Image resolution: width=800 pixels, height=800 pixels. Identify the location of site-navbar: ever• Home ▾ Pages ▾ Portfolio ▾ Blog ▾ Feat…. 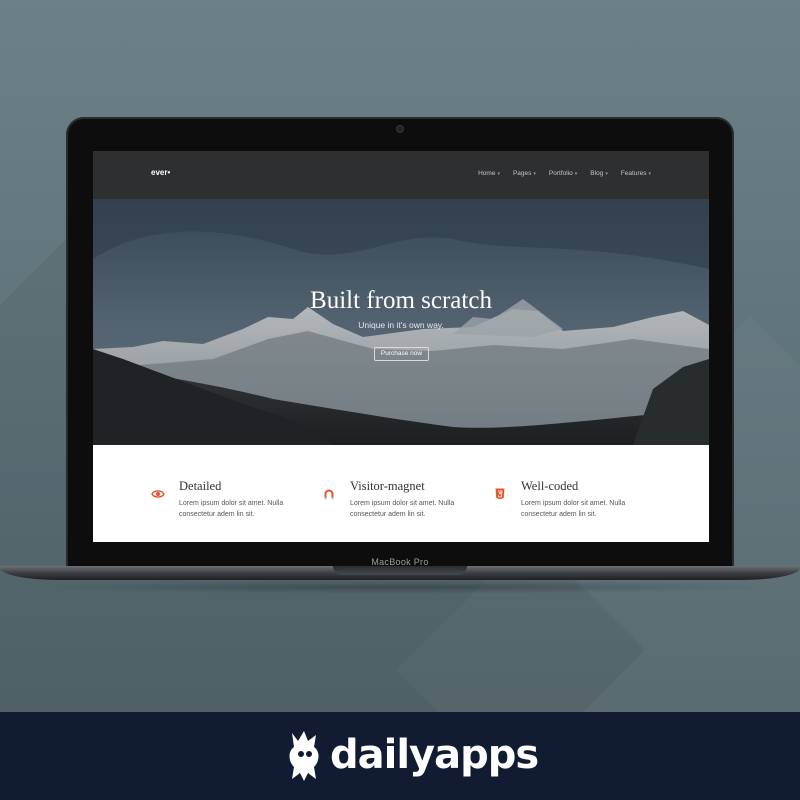
(401, 175).